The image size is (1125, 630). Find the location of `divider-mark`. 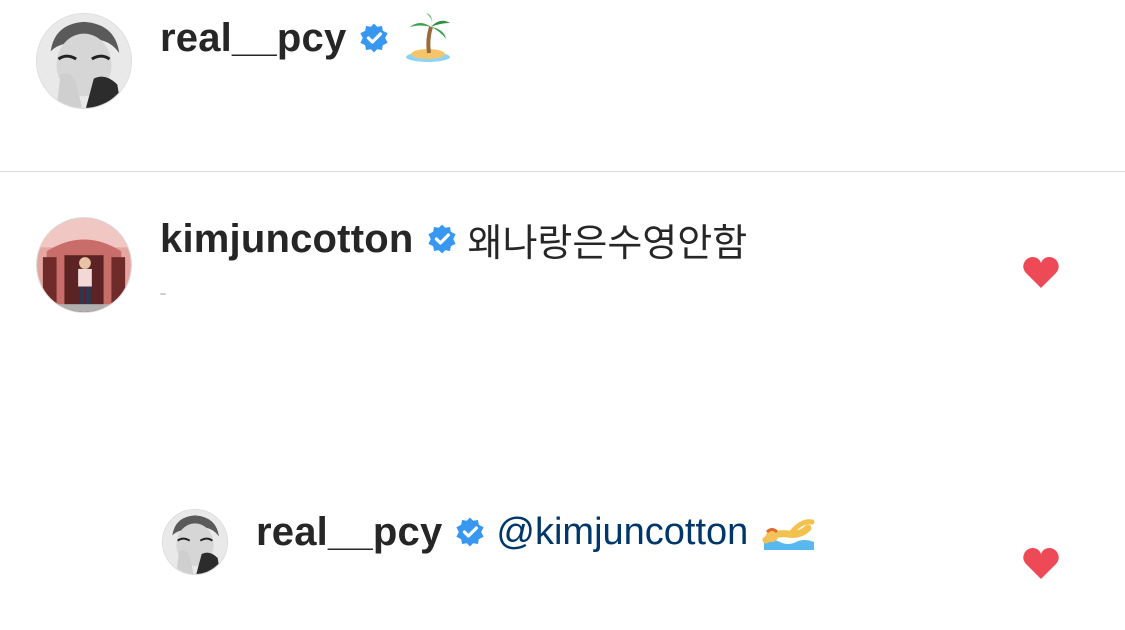

divider-mark is located at coordinates (163, 294).